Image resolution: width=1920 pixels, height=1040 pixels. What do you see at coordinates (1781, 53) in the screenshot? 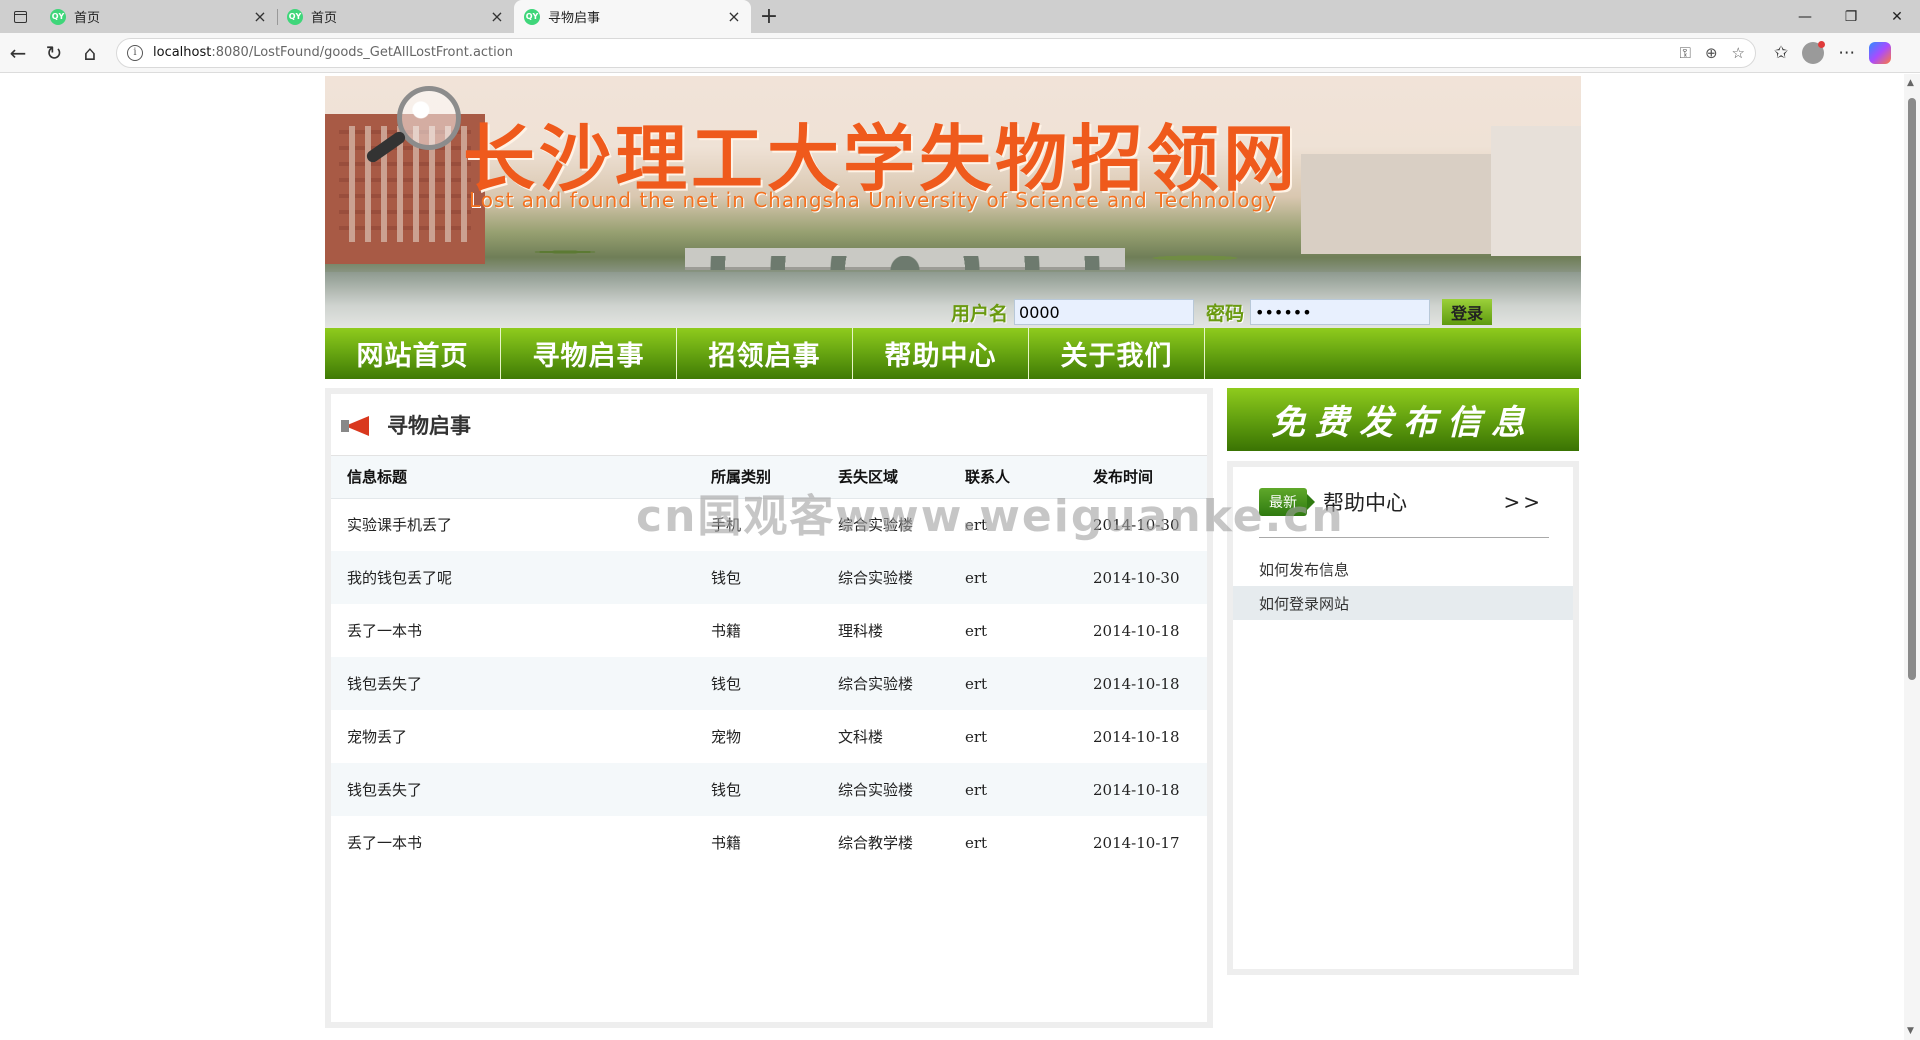
I see `favorites-icon: ✩` at bounding box center [1781, 53].